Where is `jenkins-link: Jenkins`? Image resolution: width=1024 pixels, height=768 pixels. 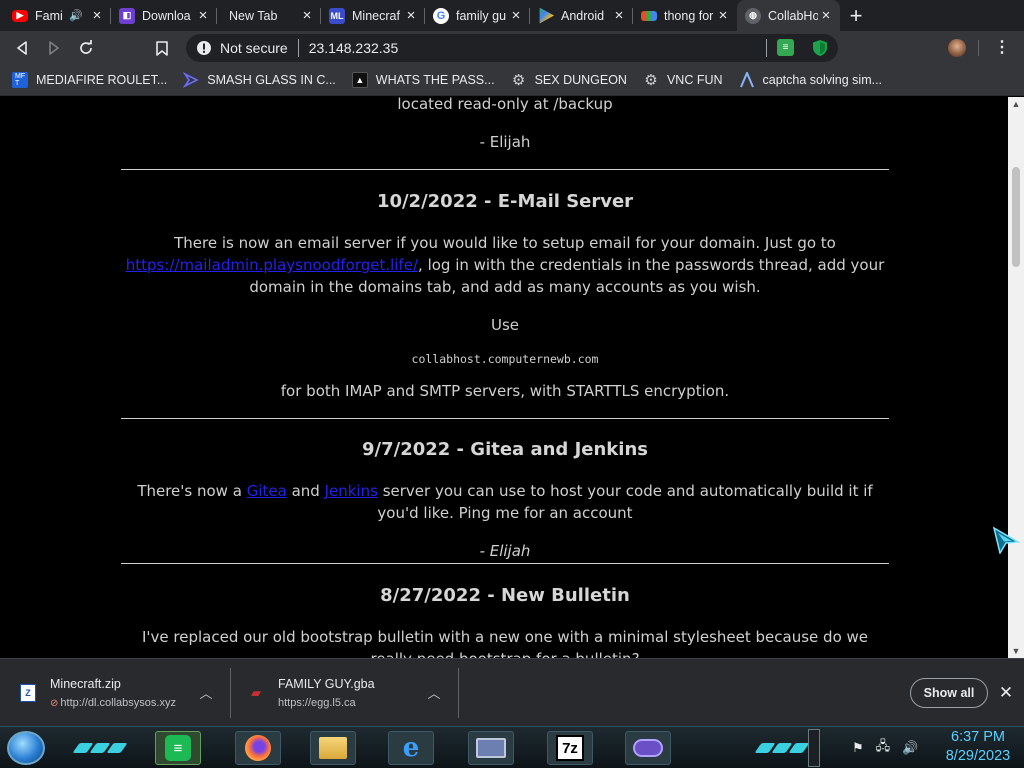 jenkins-link: Jenkins is located at coordinates (351, 491).